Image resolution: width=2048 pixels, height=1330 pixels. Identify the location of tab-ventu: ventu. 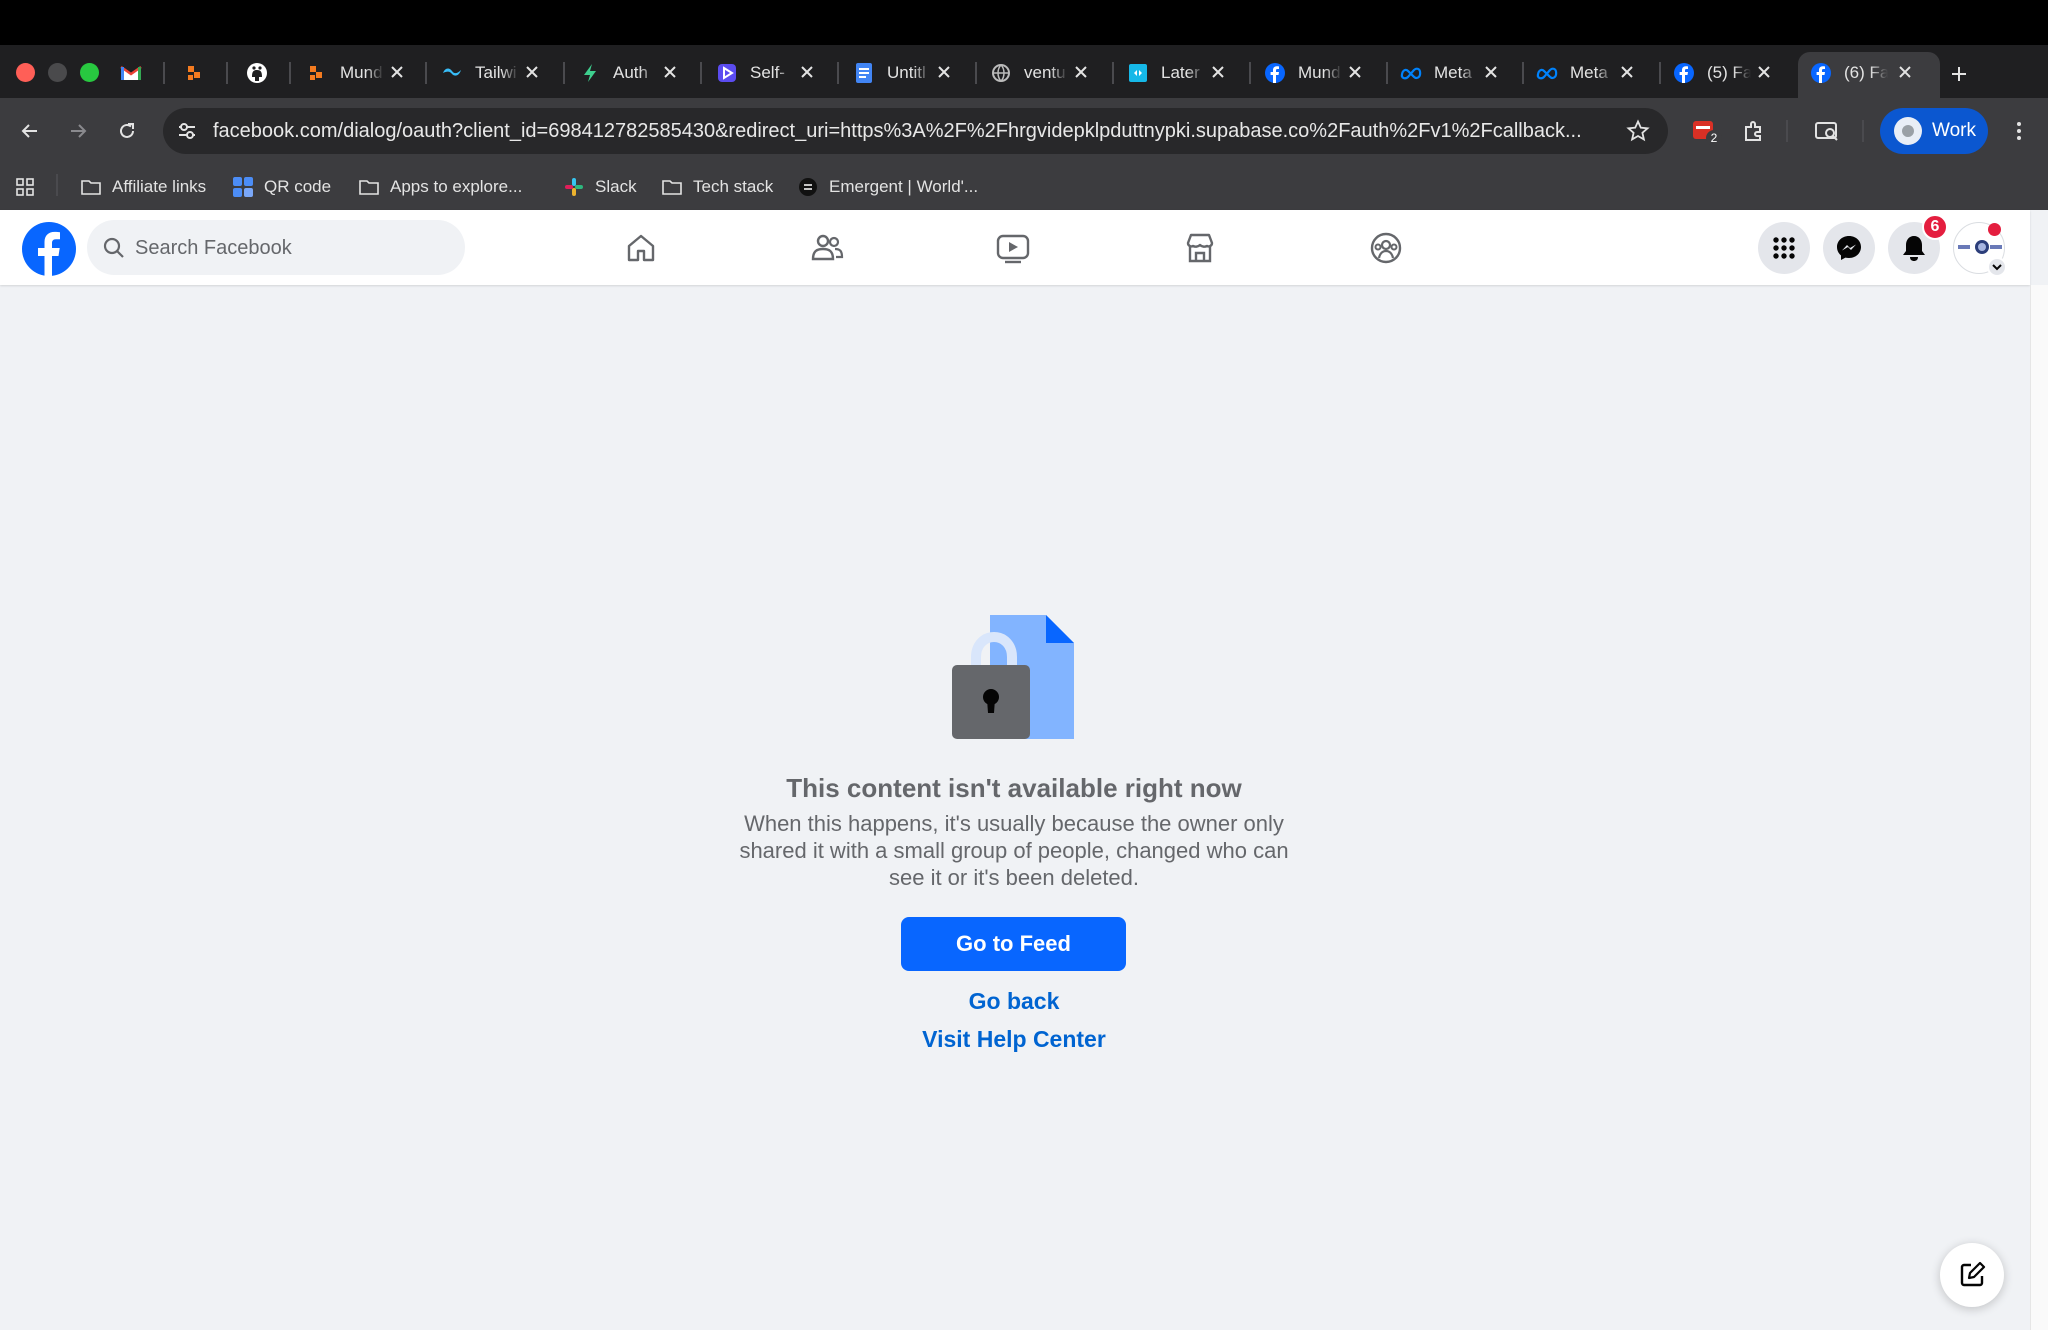
(1042, 73).